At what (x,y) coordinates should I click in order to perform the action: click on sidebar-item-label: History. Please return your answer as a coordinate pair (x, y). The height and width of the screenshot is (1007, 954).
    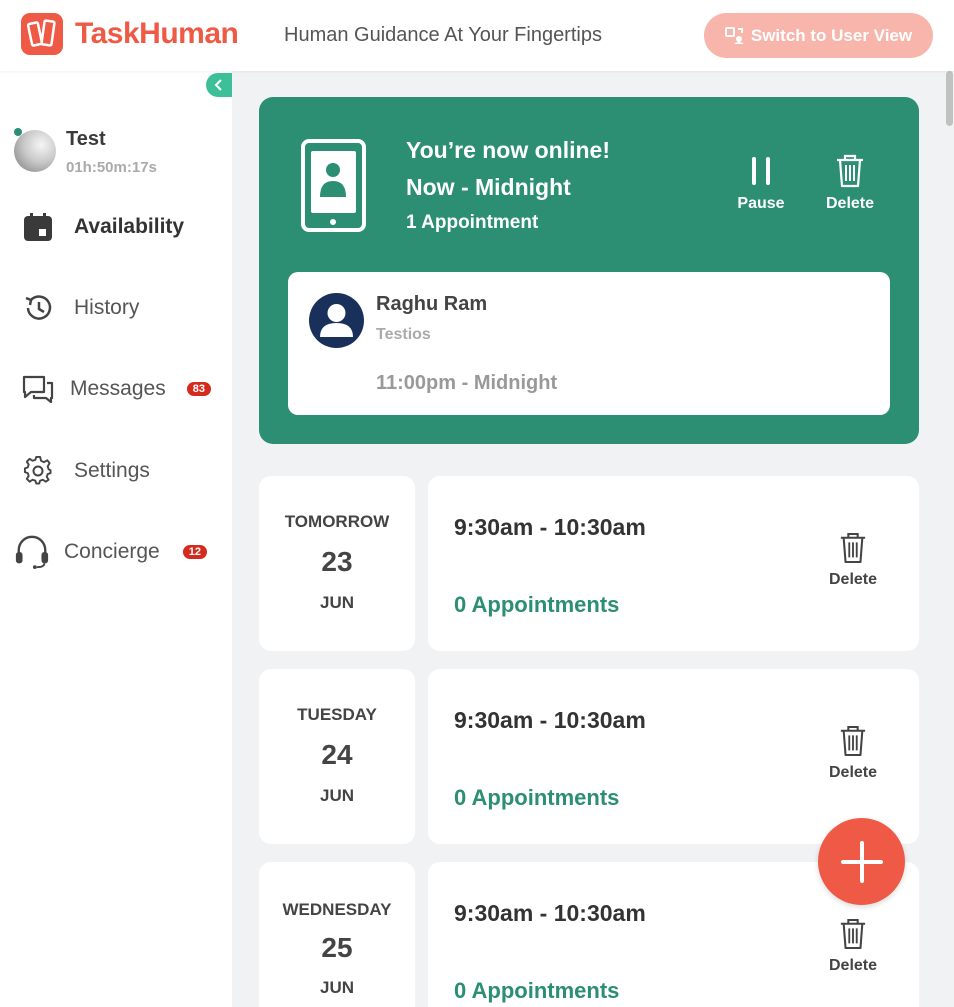
    Looking at the image, I should click on (107, 307).